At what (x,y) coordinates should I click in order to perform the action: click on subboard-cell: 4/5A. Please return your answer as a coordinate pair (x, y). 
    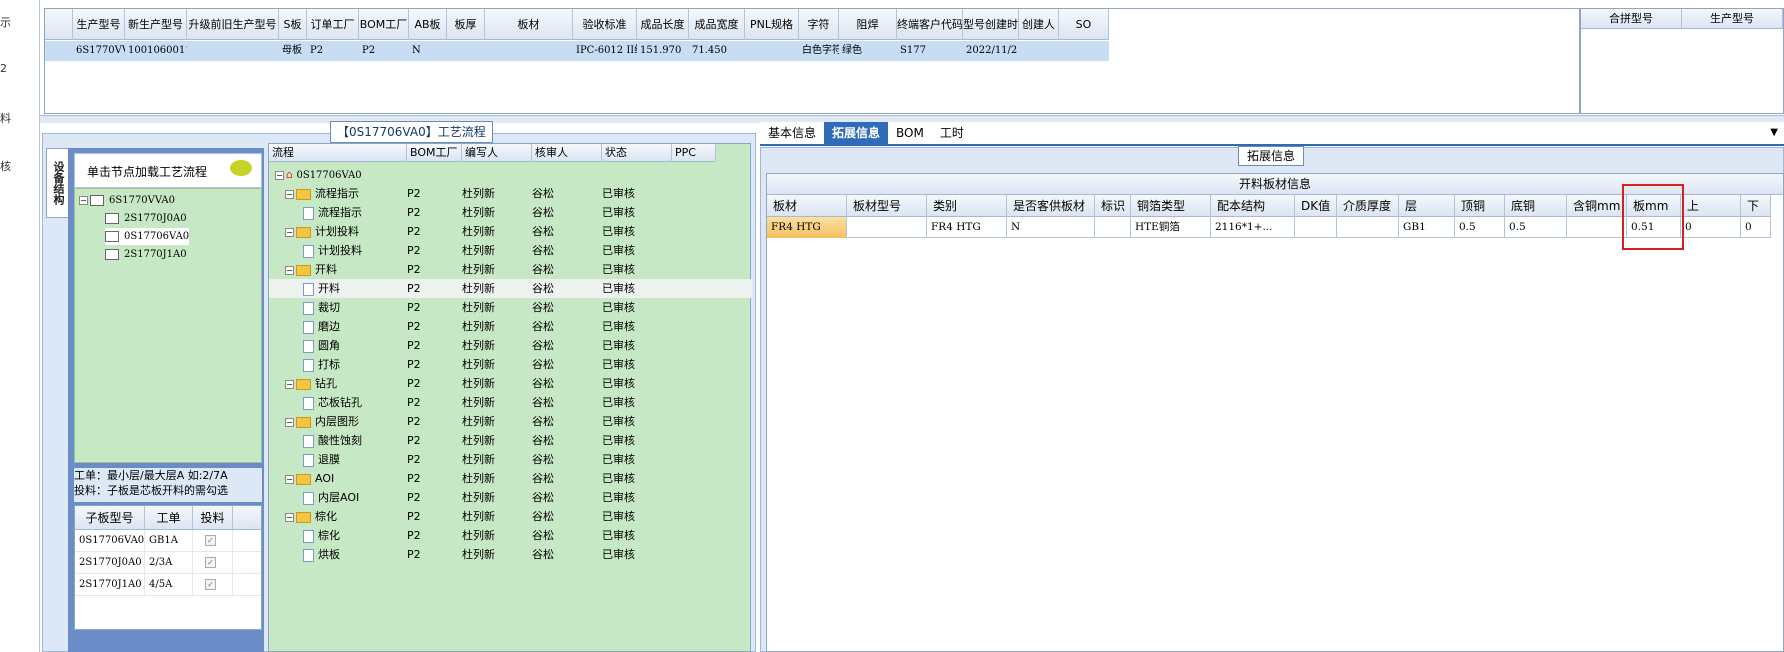
    Looking at the image, I should click on (169, 584).